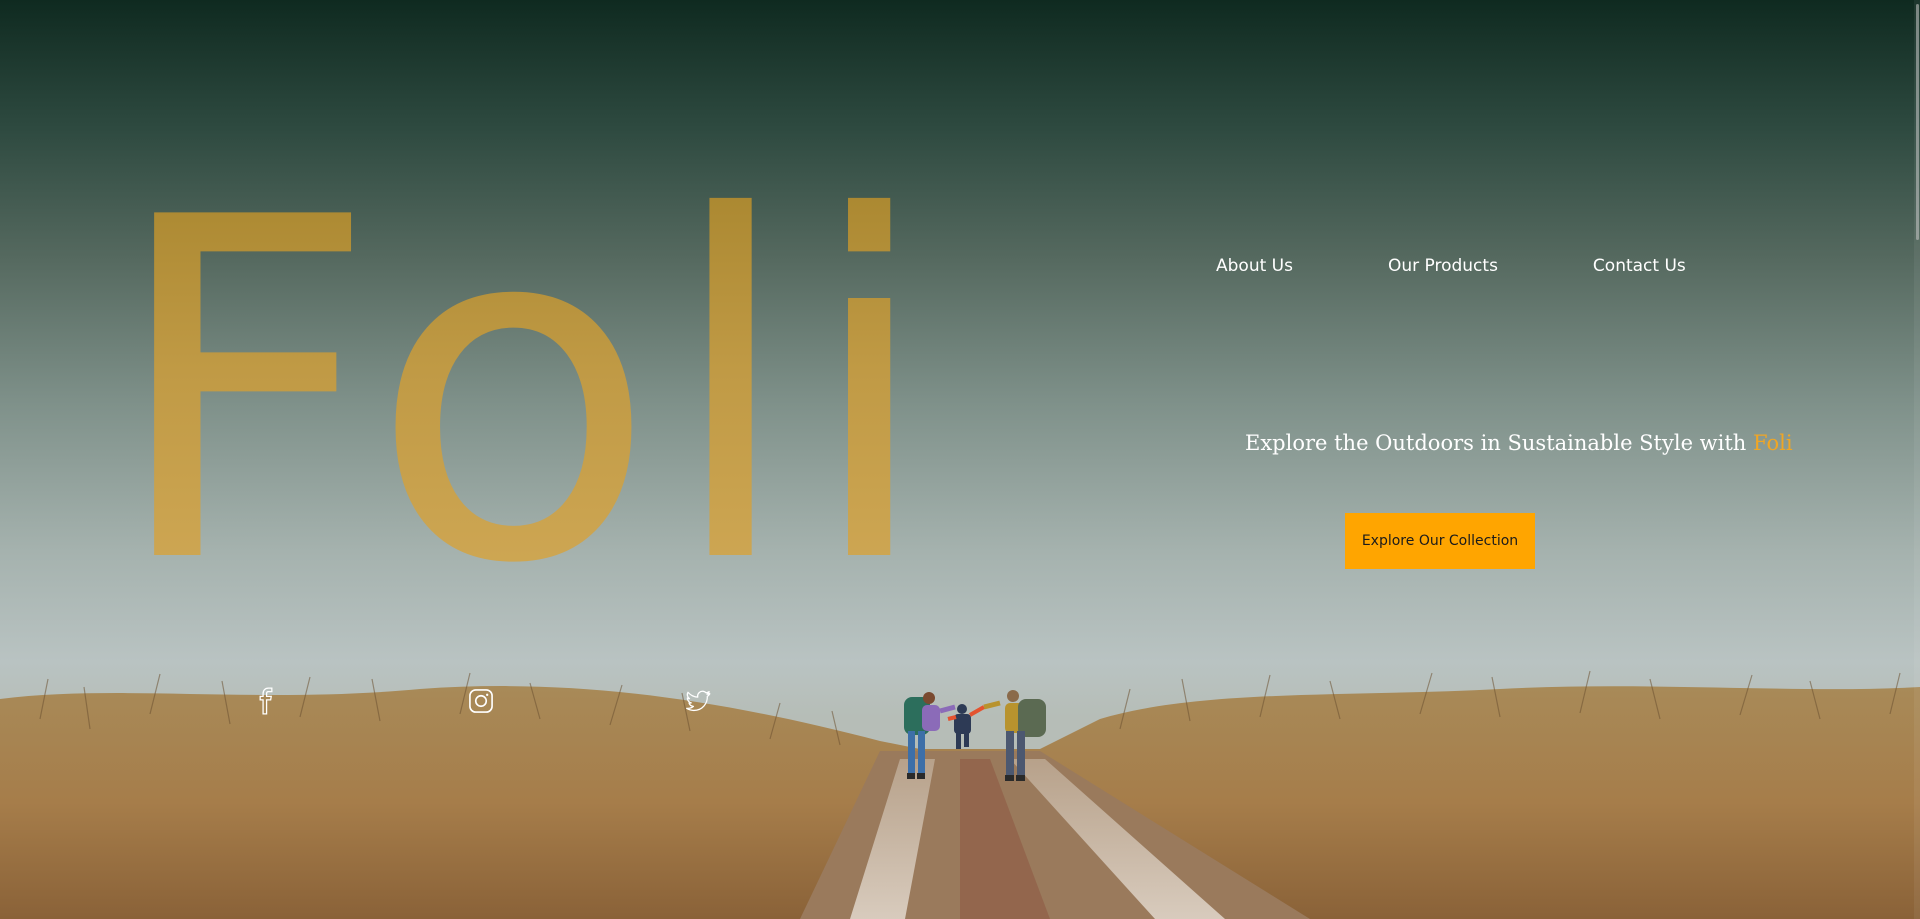 The height and width of the screenshot is (919, 1920). I want to click on twitter-link, so click(698, 701).